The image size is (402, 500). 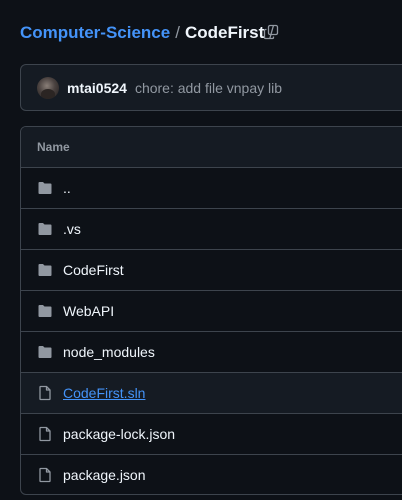 What do you see at coordinates (119, 434) in the screenshot?
I see `row-label: package-lock.json` at bounding box center [119, 434].